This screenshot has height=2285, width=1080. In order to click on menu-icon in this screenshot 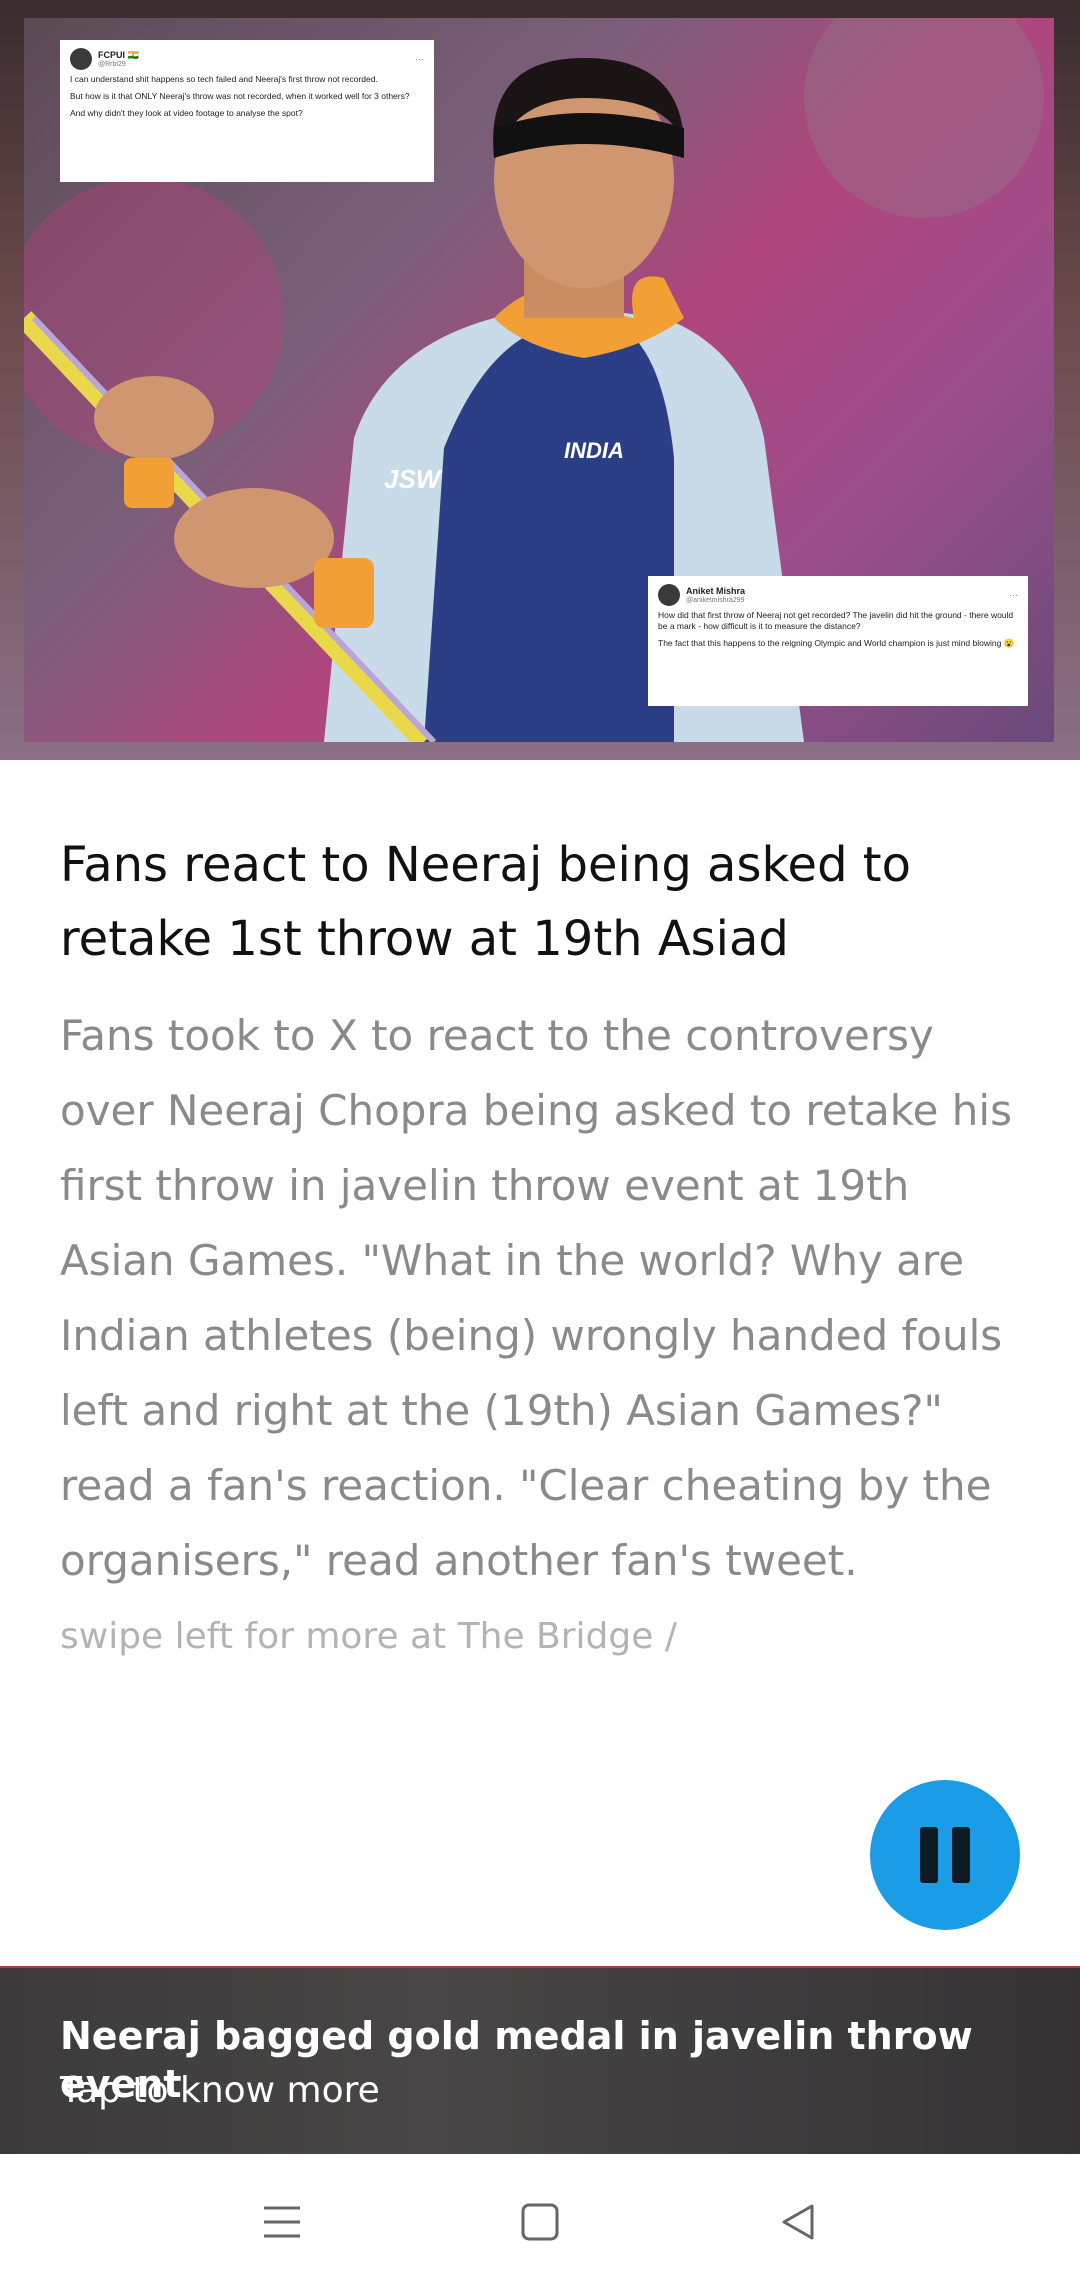, I will do `click(282, 2222)`.